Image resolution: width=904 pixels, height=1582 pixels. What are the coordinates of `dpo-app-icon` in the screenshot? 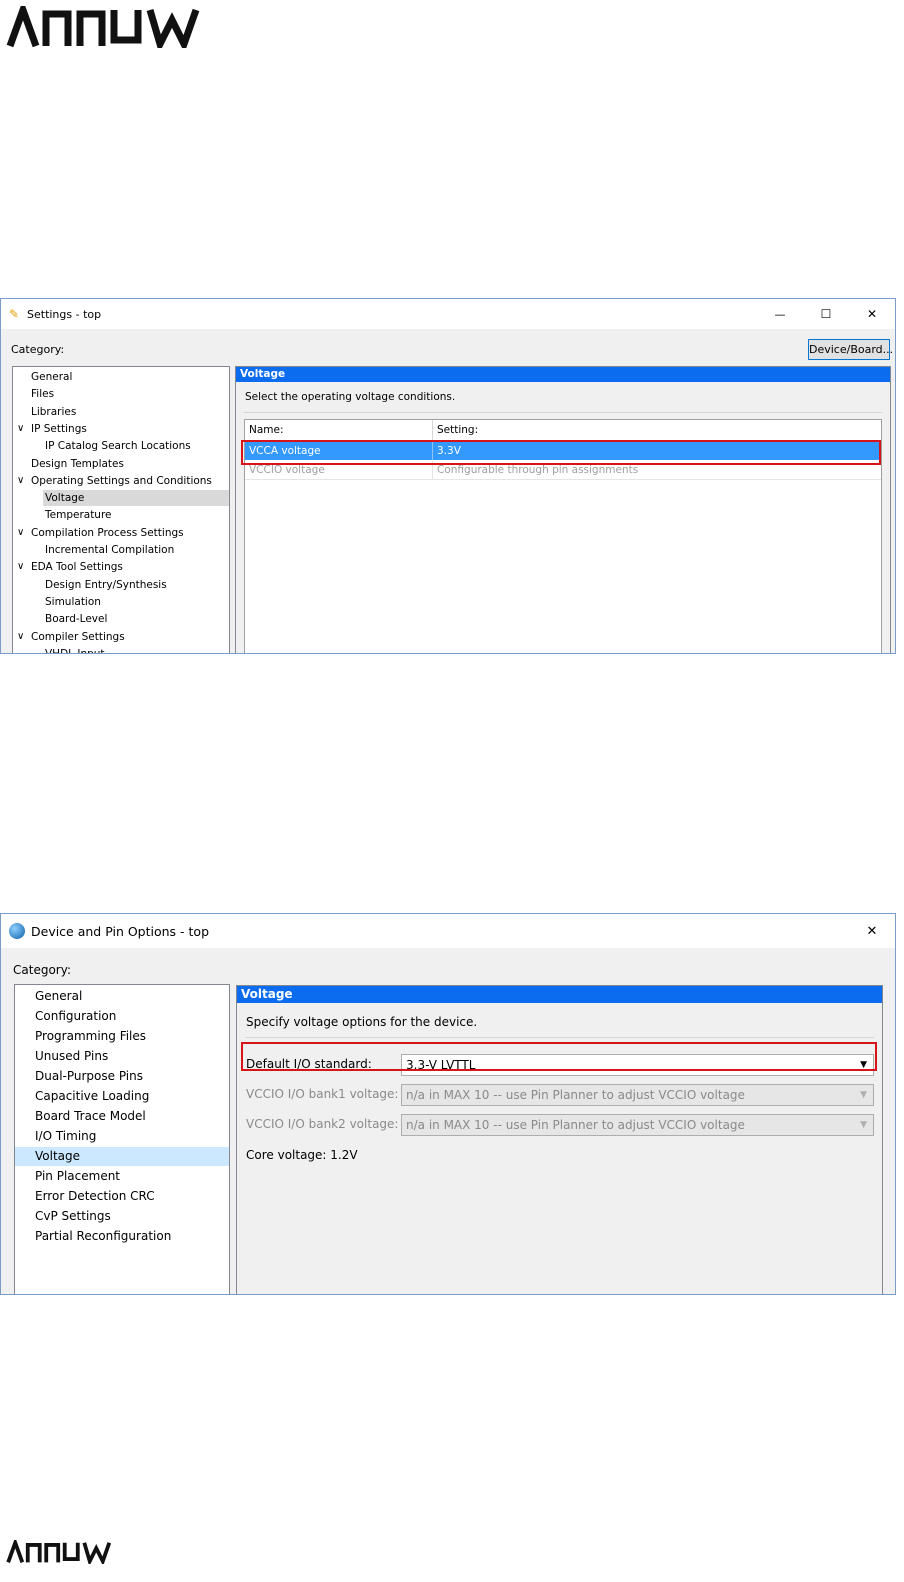 It's located at (17, 931).